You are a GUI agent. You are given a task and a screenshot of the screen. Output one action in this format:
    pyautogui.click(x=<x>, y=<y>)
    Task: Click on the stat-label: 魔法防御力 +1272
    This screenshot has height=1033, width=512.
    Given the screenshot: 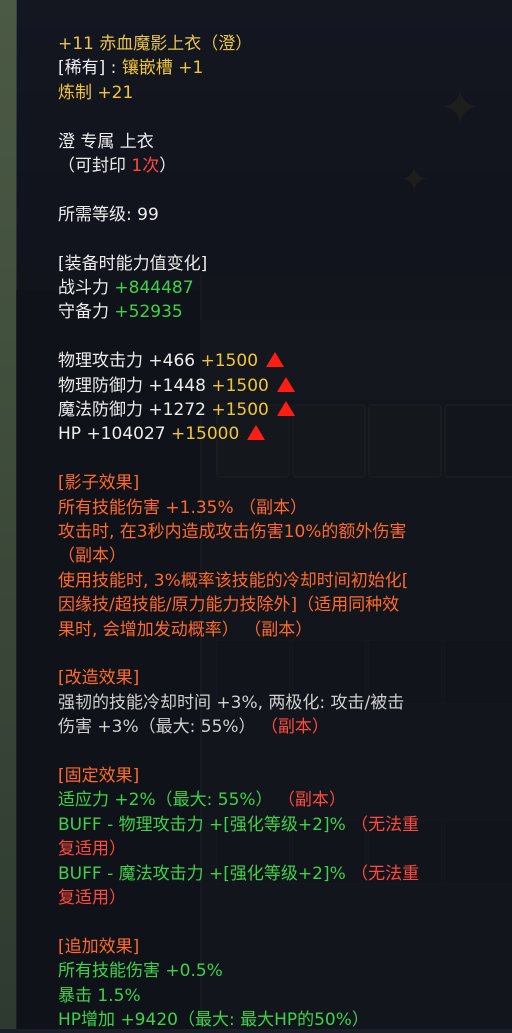 What is the action you would take?
    pyautogui.click(x=135, y=410)
    